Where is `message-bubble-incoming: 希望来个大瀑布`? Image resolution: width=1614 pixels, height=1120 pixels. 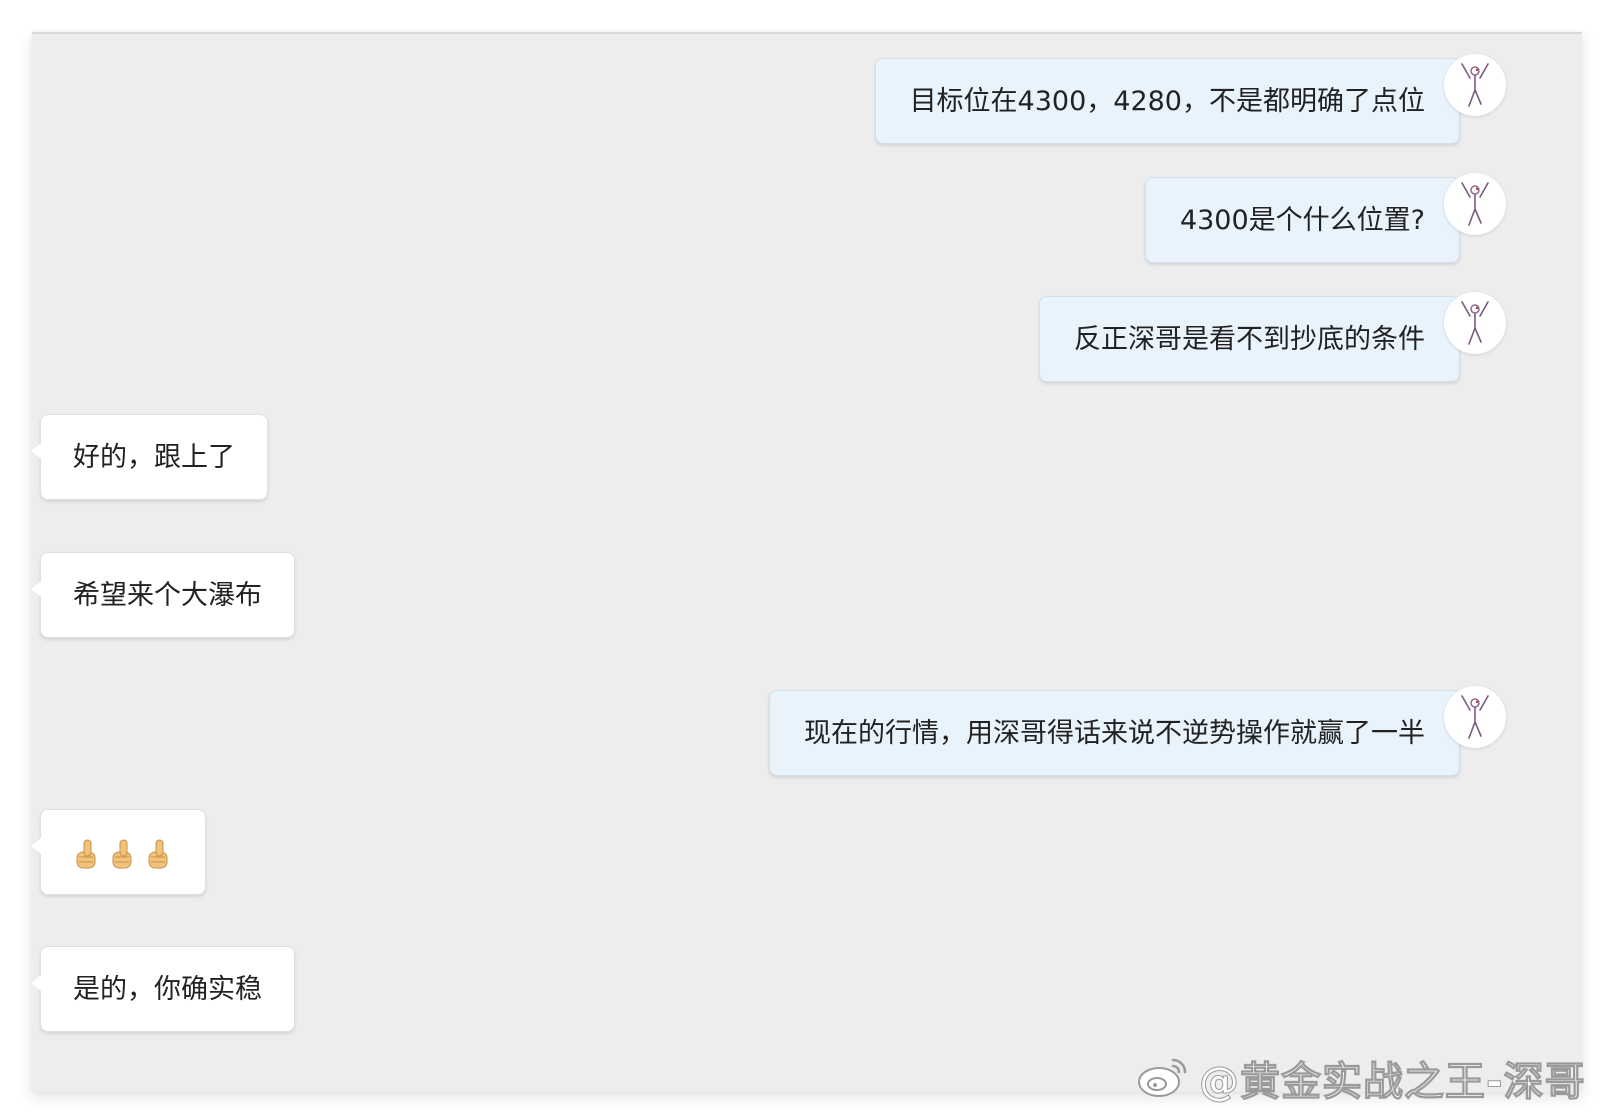
message-bubble-incoming: 希望来个大瀑布 is located at coordinates (163, 595).